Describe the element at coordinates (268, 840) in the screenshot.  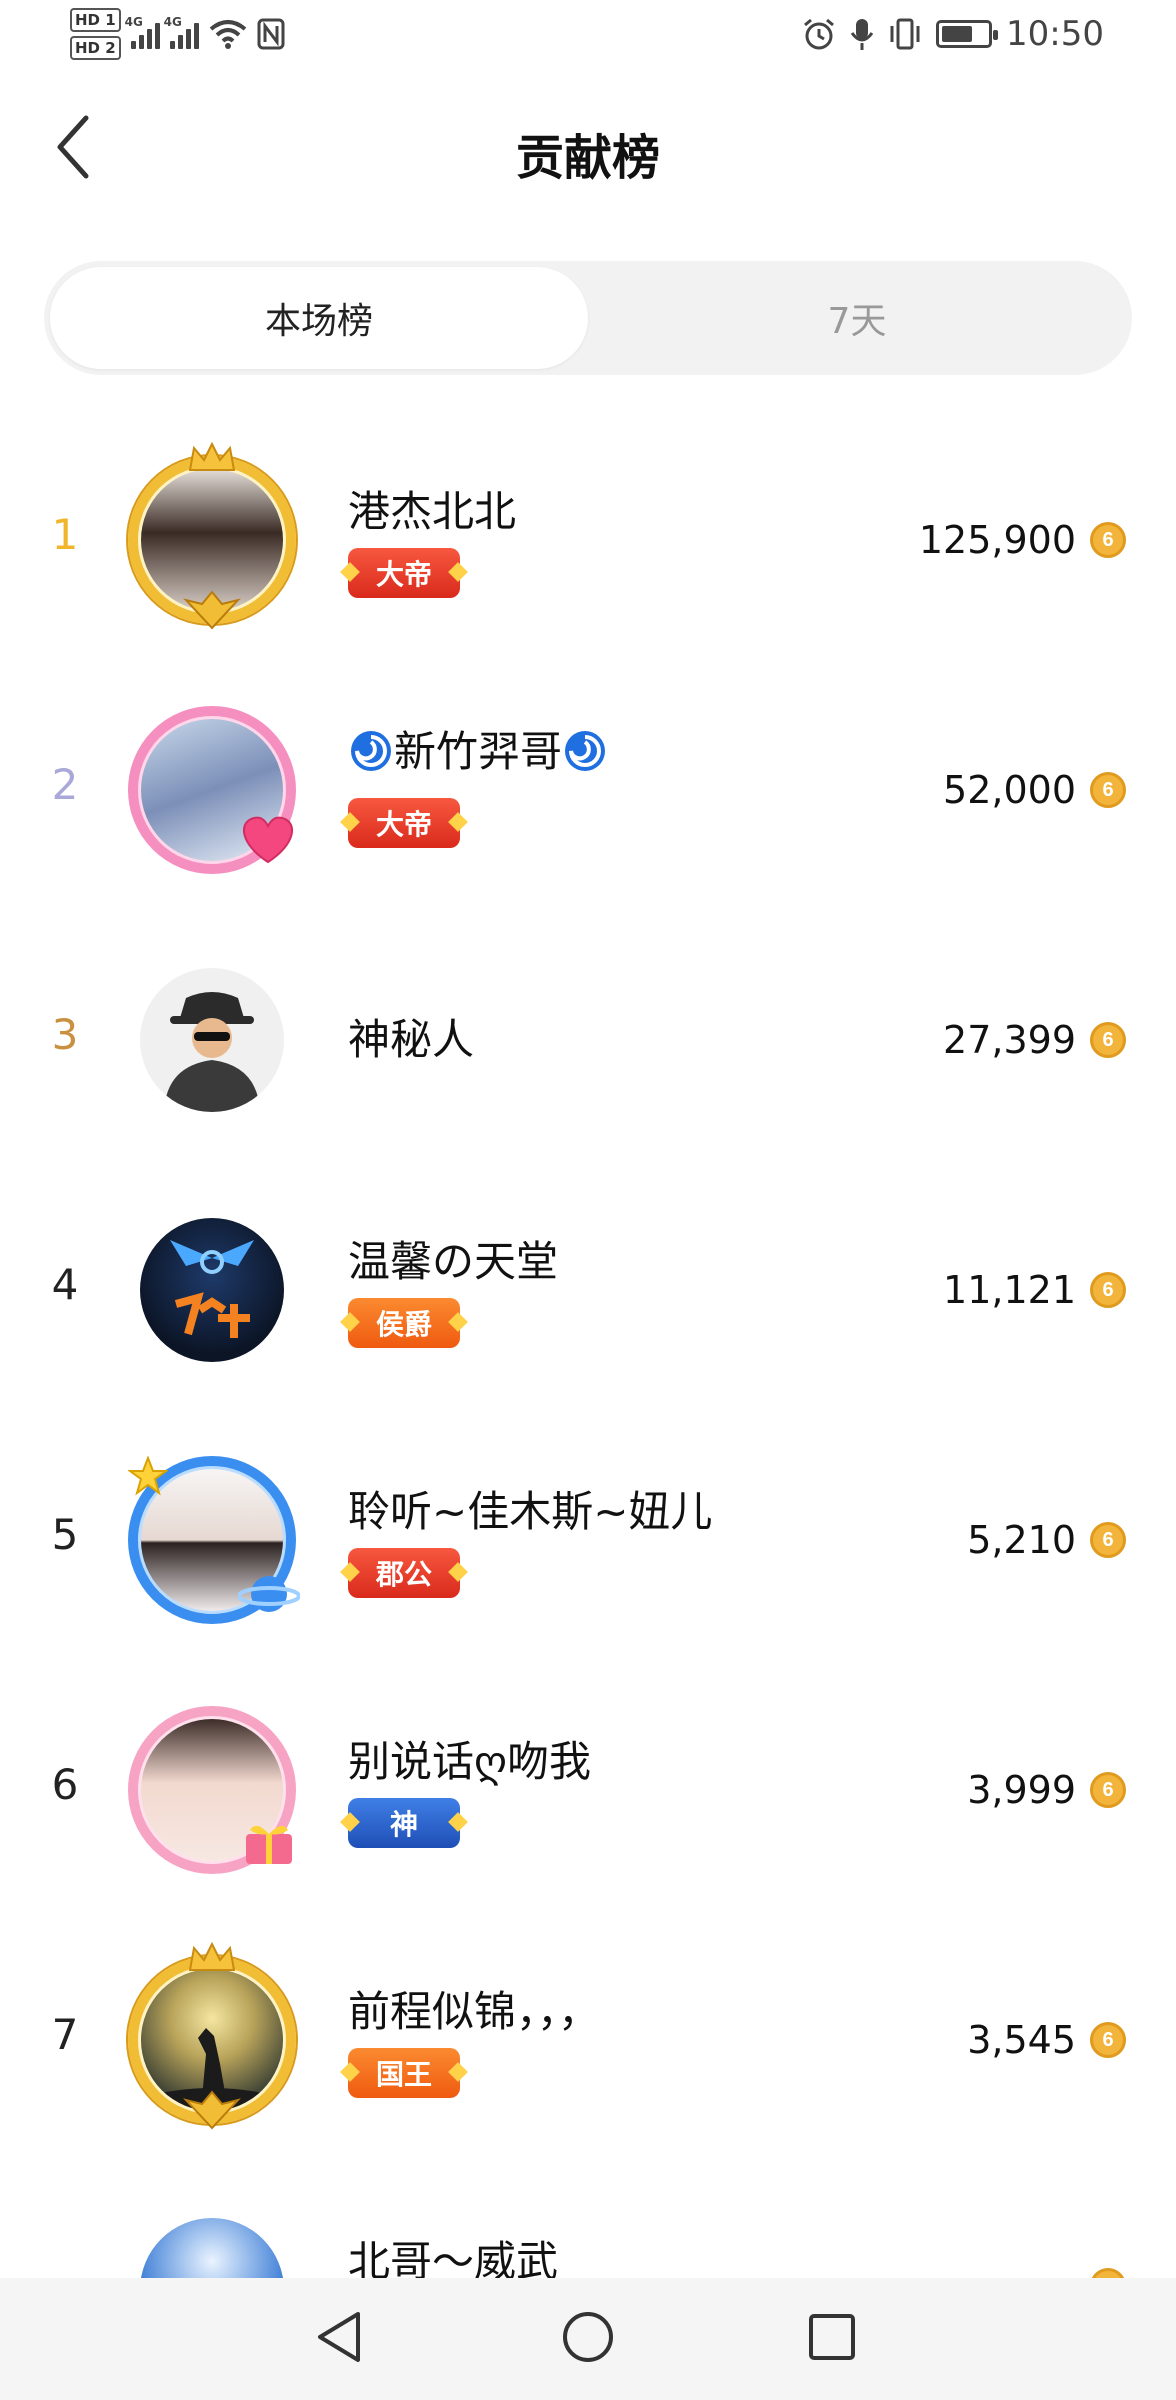
I see `heart-icon` at that location.